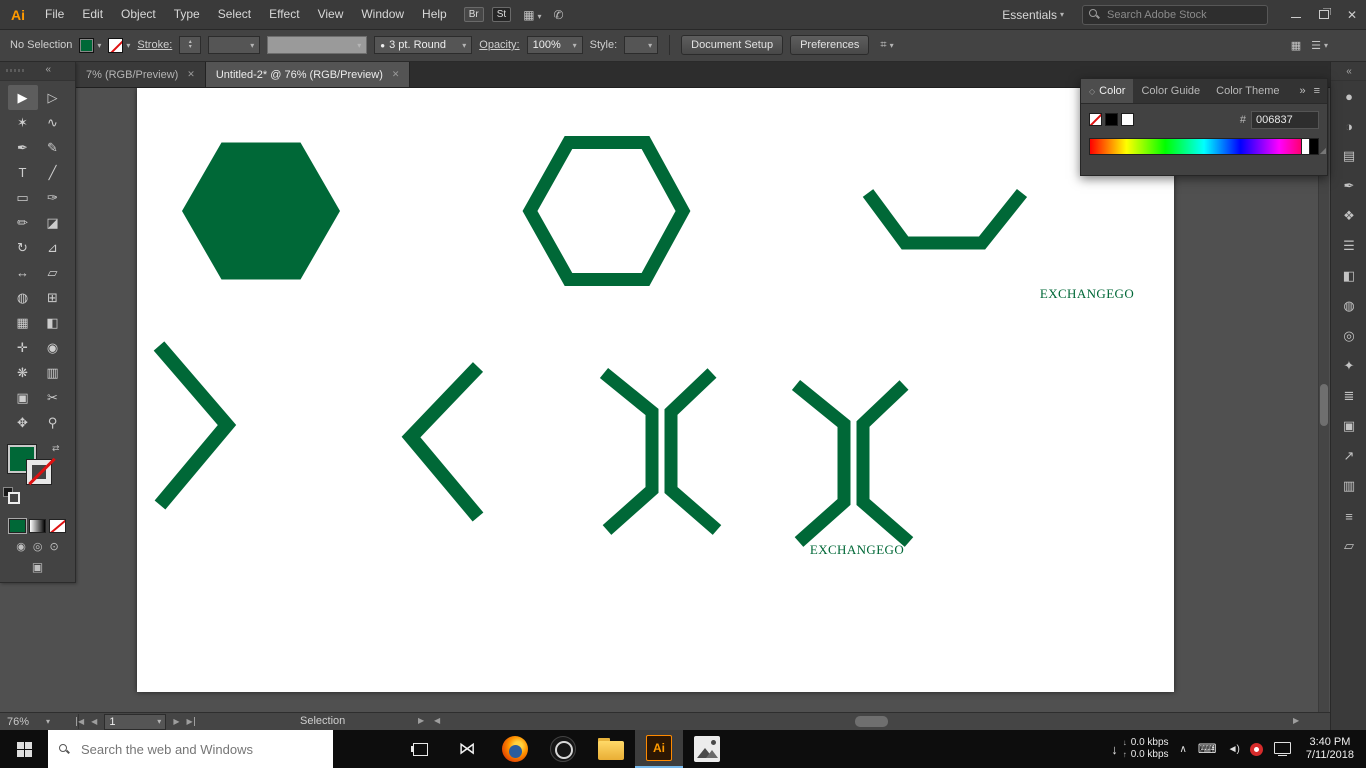  I want to click on style-dropdown: ▾, so click(641, 45).